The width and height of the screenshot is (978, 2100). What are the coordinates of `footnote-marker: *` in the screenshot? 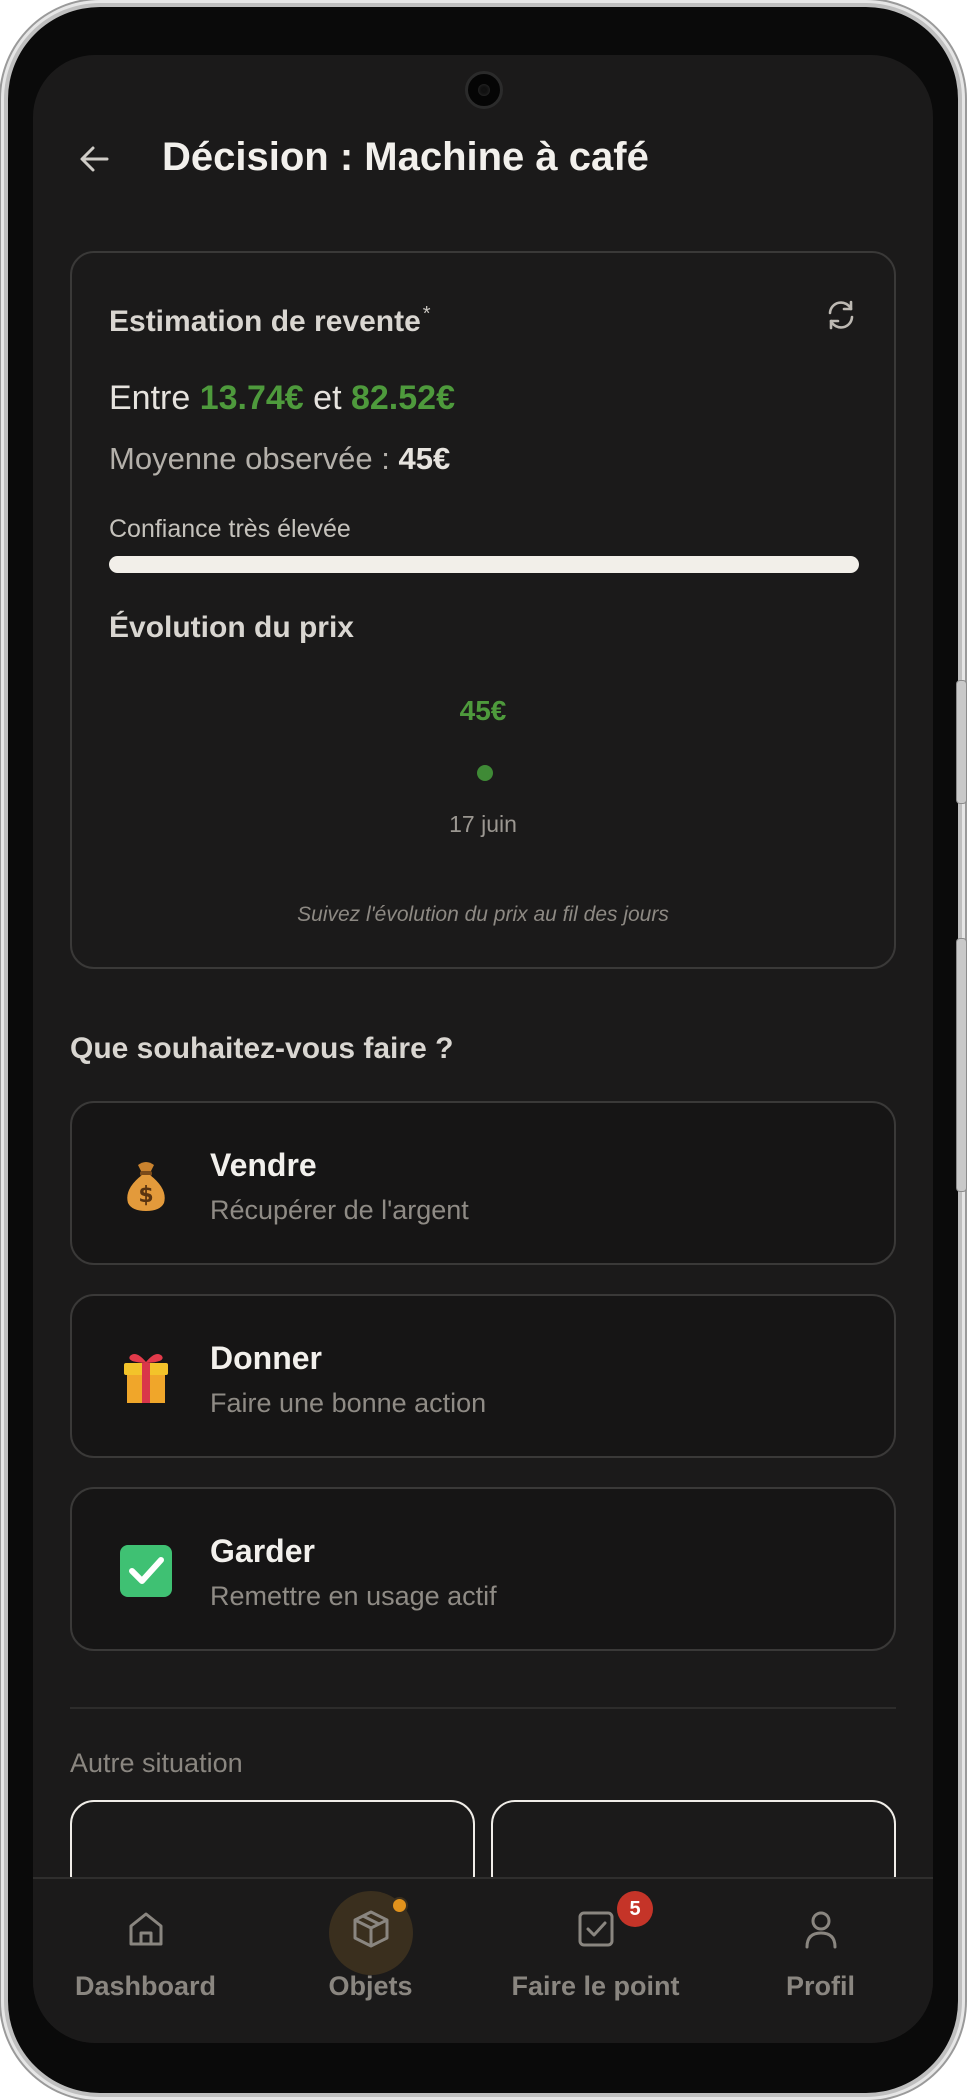 It's located at (426, 314).